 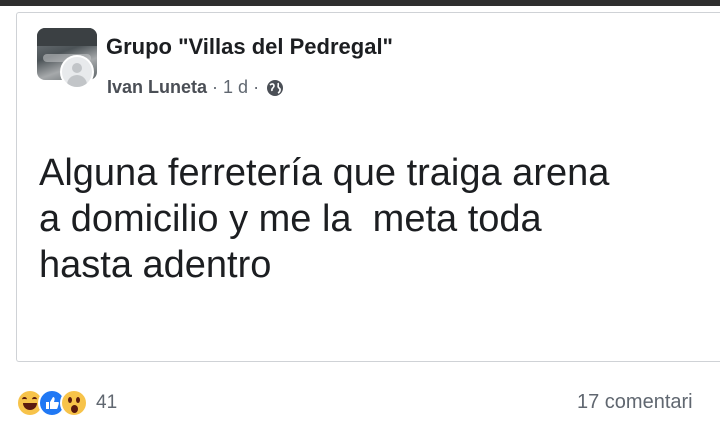 I want to click on author-name-link: Ivan Luneta, so click(x=157, y=87).